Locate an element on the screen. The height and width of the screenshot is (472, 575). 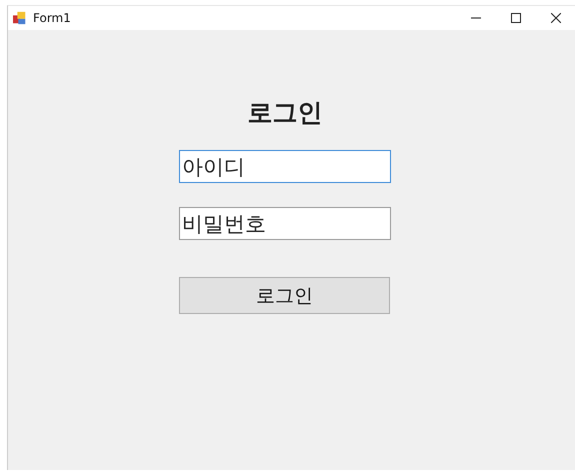
input-field: 아이디 is located at coordinates (285, 166).